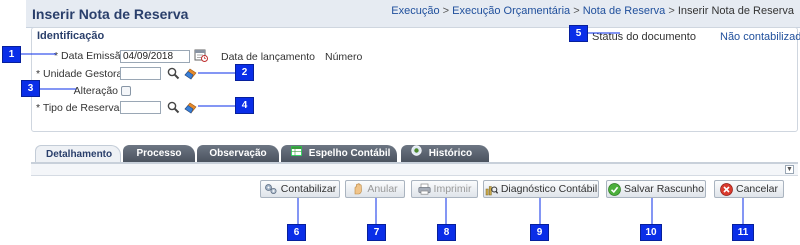 The height and width of the screenshot is (245, 800). I want to click on tipo-reserva-label: * Tipo de Reserva, so click(78, 108).